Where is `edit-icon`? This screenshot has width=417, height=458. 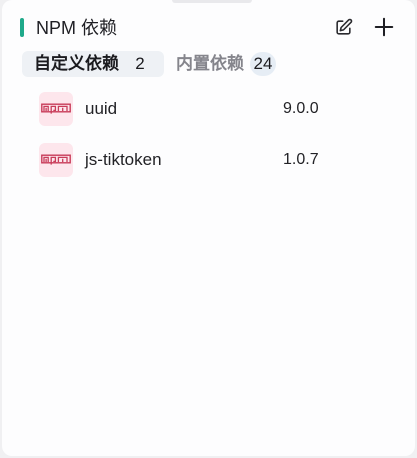 edit-icon is located at coordinates (343, 26).